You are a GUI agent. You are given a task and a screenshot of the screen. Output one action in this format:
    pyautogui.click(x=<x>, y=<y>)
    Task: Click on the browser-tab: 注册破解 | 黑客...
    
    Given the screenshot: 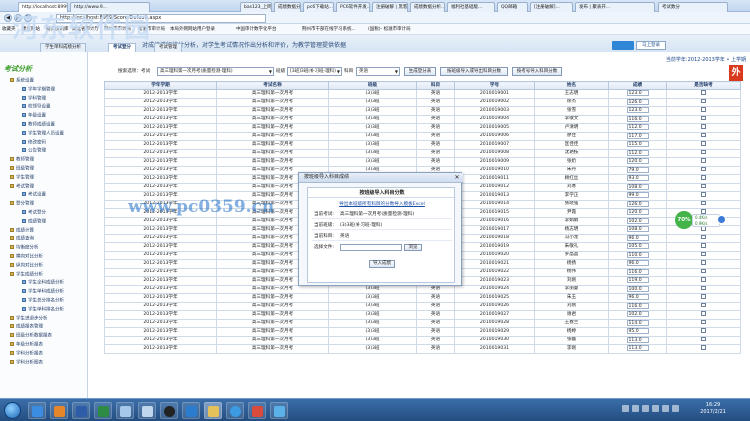 What is the action you would take?
    pyautogui.click(x=390, y=7)
    